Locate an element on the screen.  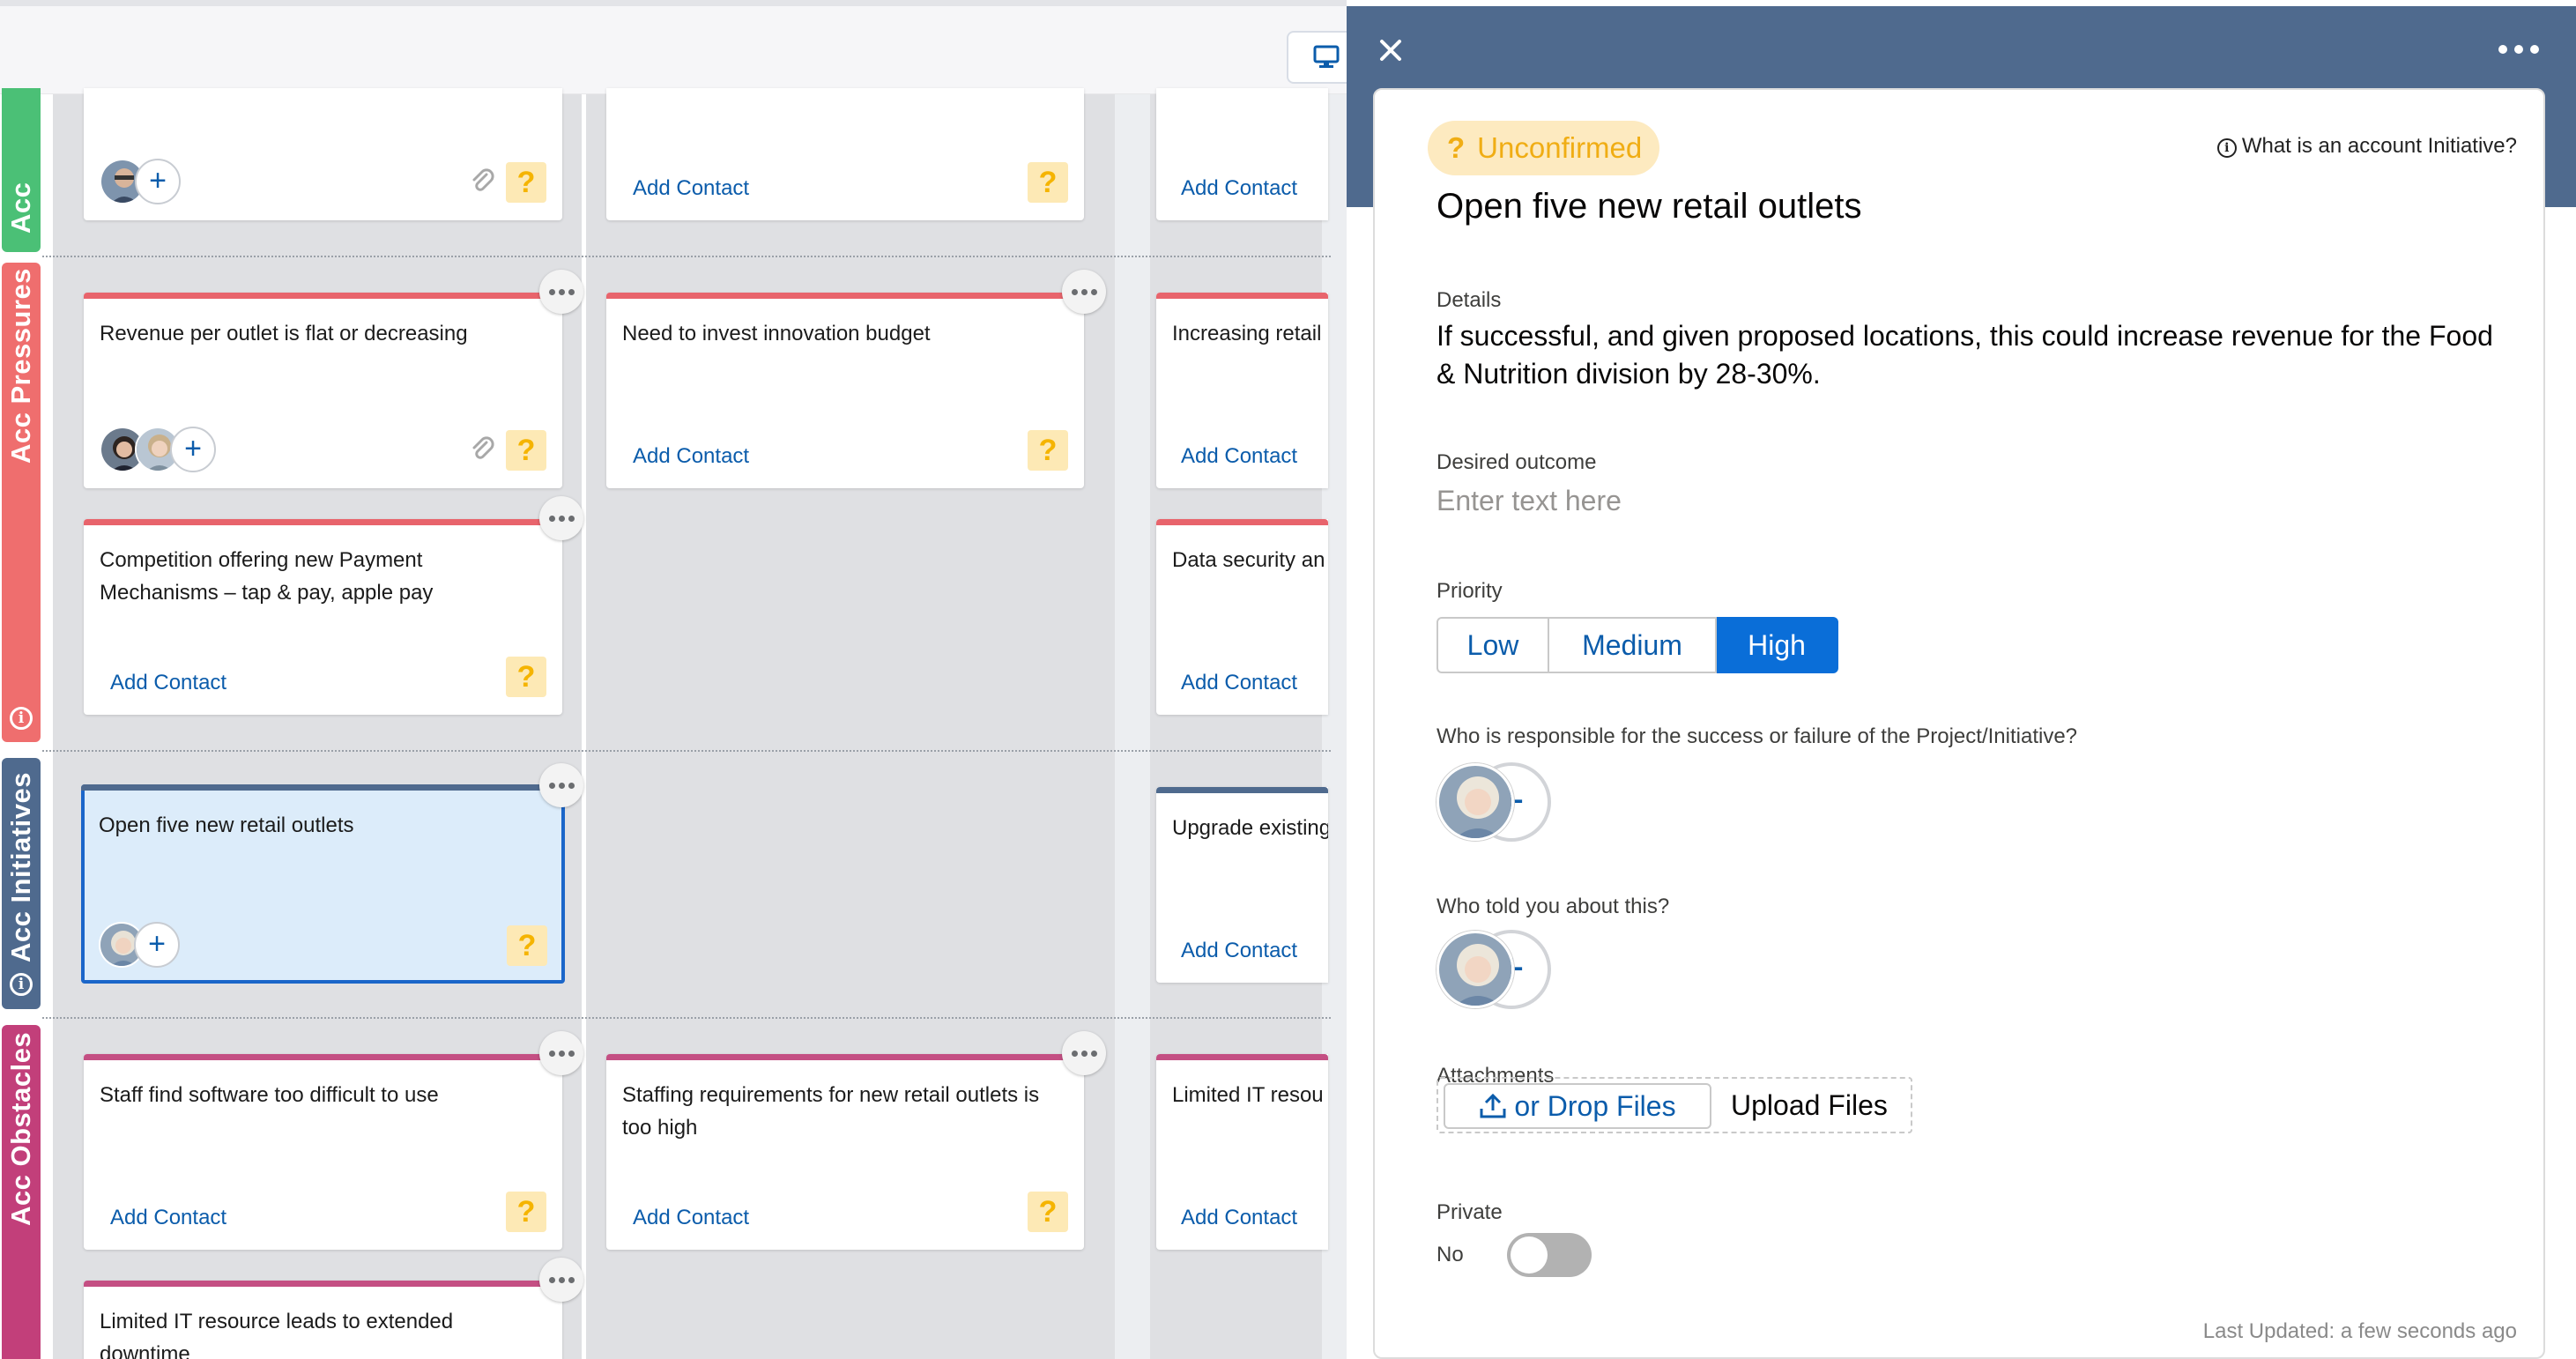
upload-icon is located at coordinates (1493, 1105).